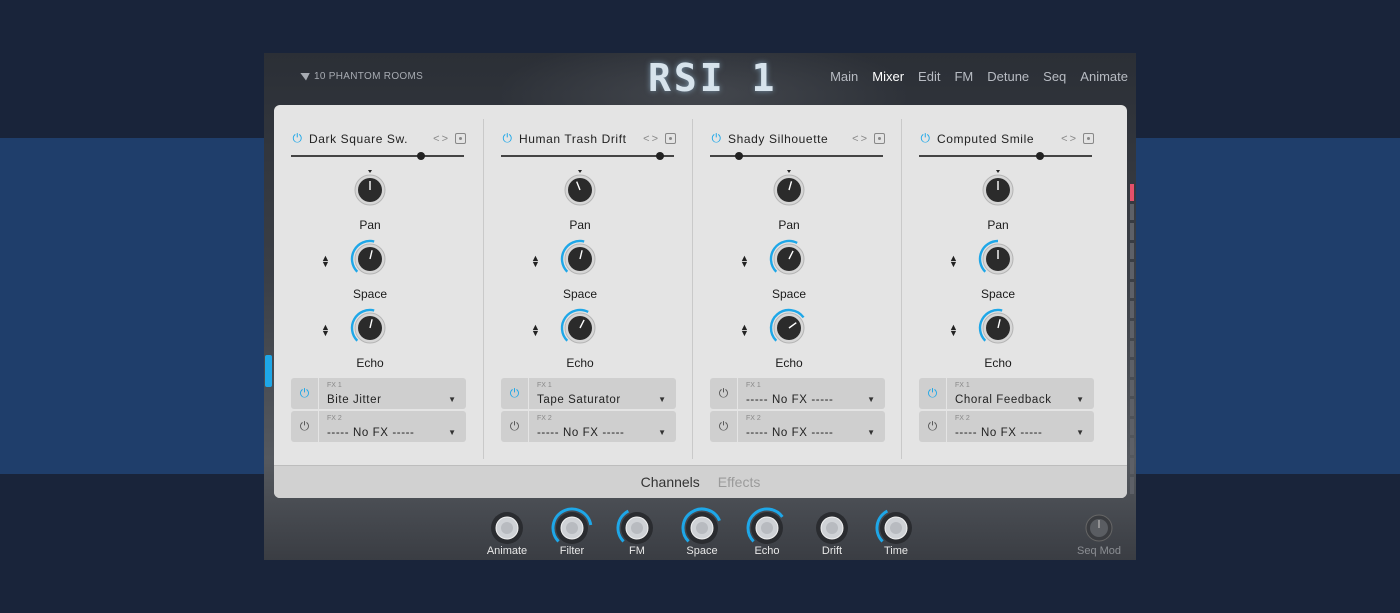  What do you see at coordinates (544, 385) in the screenshot?
I see `fx1-slot-label: FX 1` at bounding box center [544, 385].